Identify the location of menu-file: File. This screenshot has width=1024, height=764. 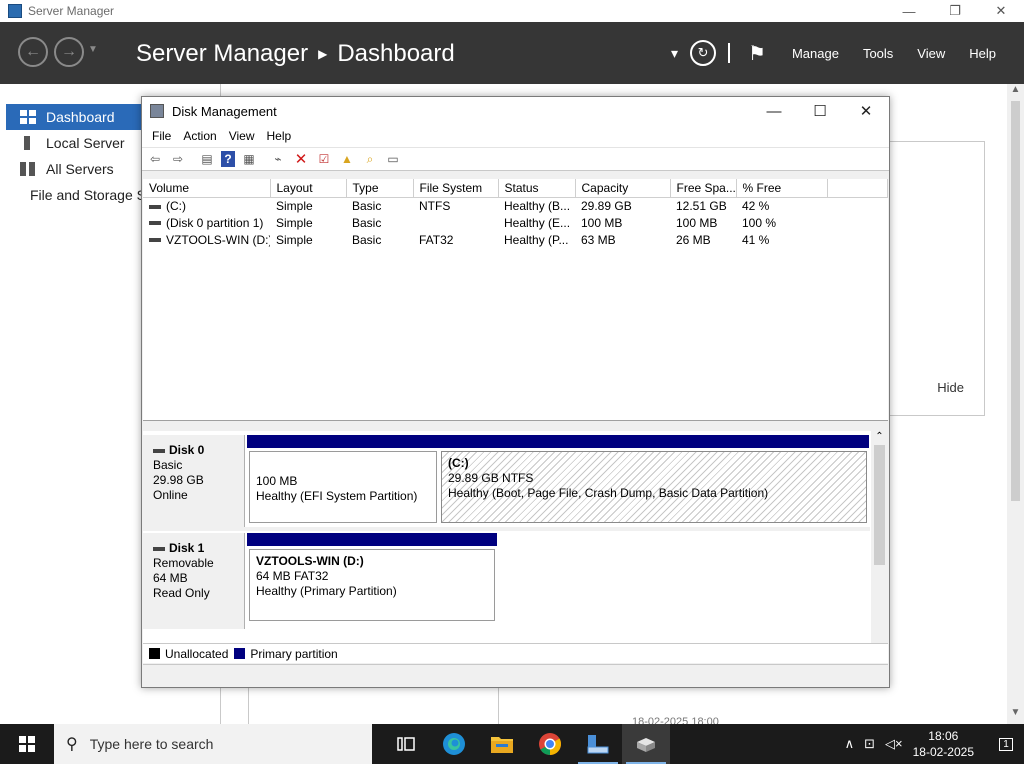
(161, 136).